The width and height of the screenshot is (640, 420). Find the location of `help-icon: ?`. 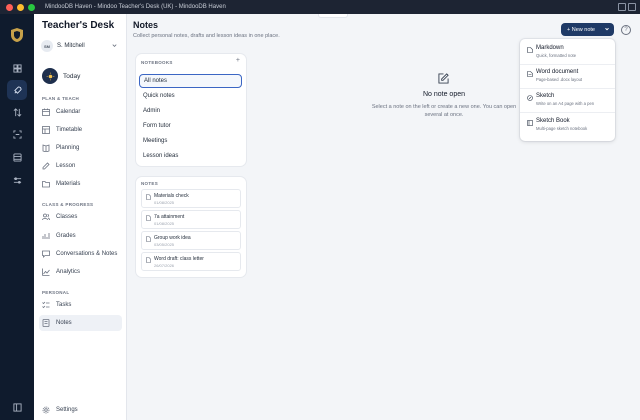

help-icon: ? is located at coordinates (626, 30).